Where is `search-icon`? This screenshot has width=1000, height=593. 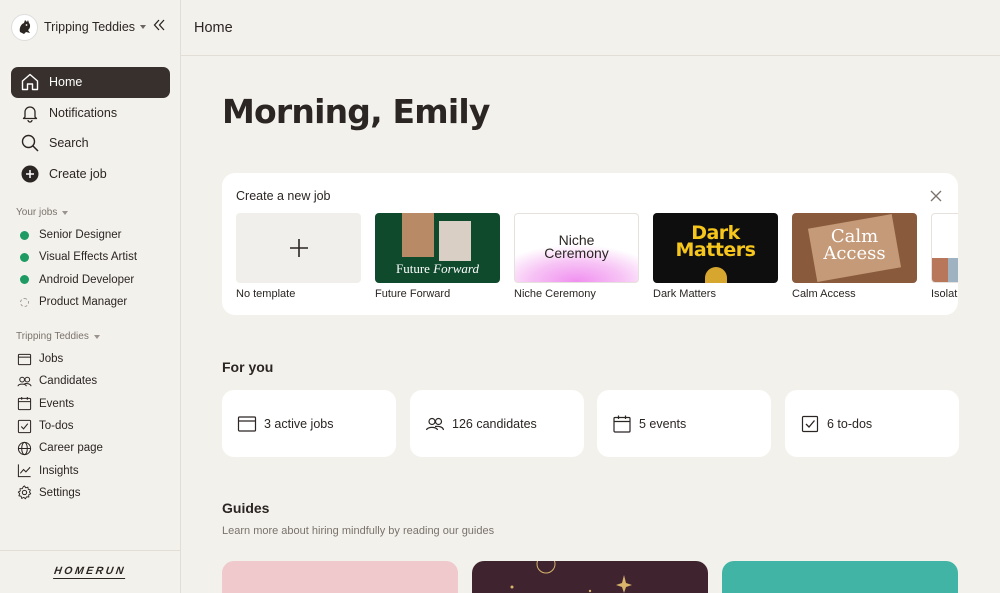
search-icon is located at coordinates (30, 143).